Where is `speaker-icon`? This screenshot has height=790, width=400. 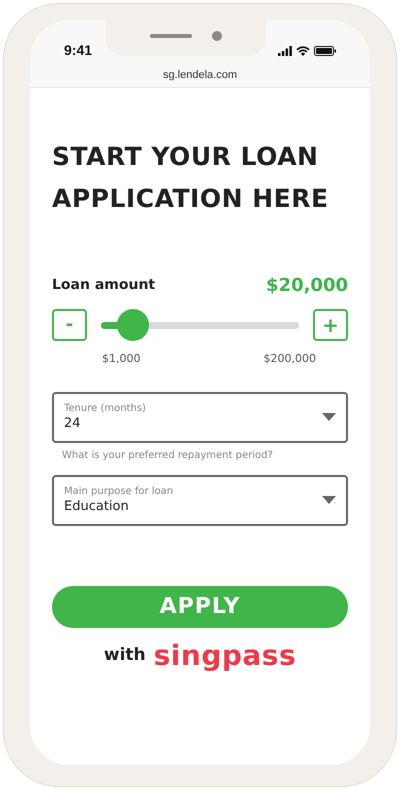 speaker-icon is located at coordinates (171, 36).